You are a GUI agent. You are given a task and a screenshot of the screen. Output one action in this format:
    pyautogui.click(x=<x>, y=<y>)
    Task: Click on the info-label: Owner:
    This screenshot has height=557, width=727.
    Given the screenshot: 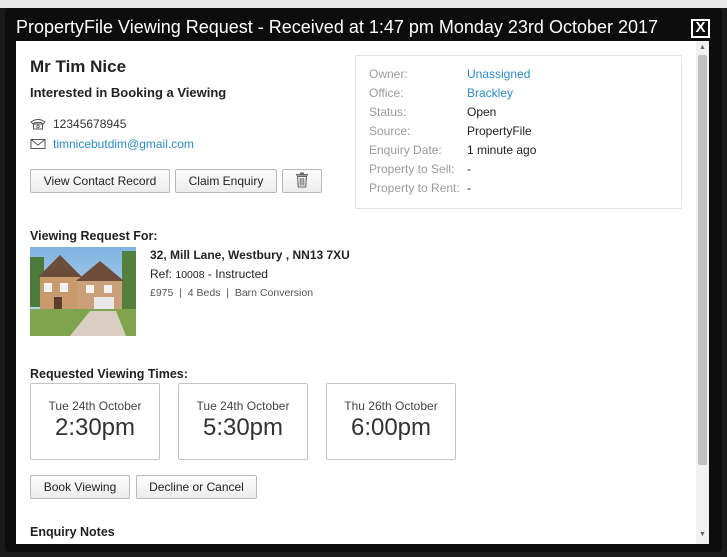 What is the action you would take?
    pyautogui.click(x=388, y=74)
    